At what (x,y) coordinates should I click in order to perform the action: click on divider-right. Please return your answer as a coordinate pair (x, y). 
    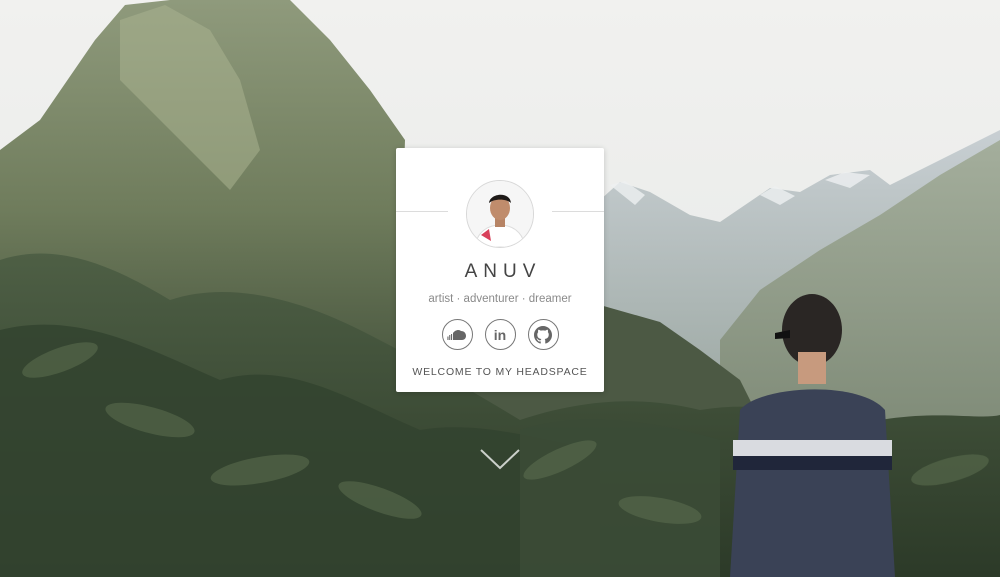
    Looking at the image, I should click on (578, 211).